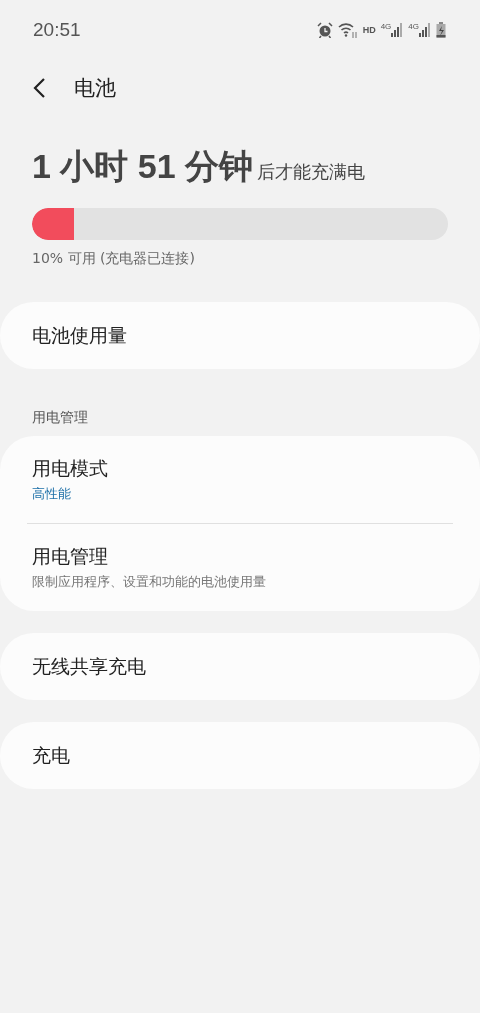 The height and width of the screenshot is (1013, 480). Describe the element at coordinates (57, 30) in the screenshot. I see `clock-time: 20:51` at that location.